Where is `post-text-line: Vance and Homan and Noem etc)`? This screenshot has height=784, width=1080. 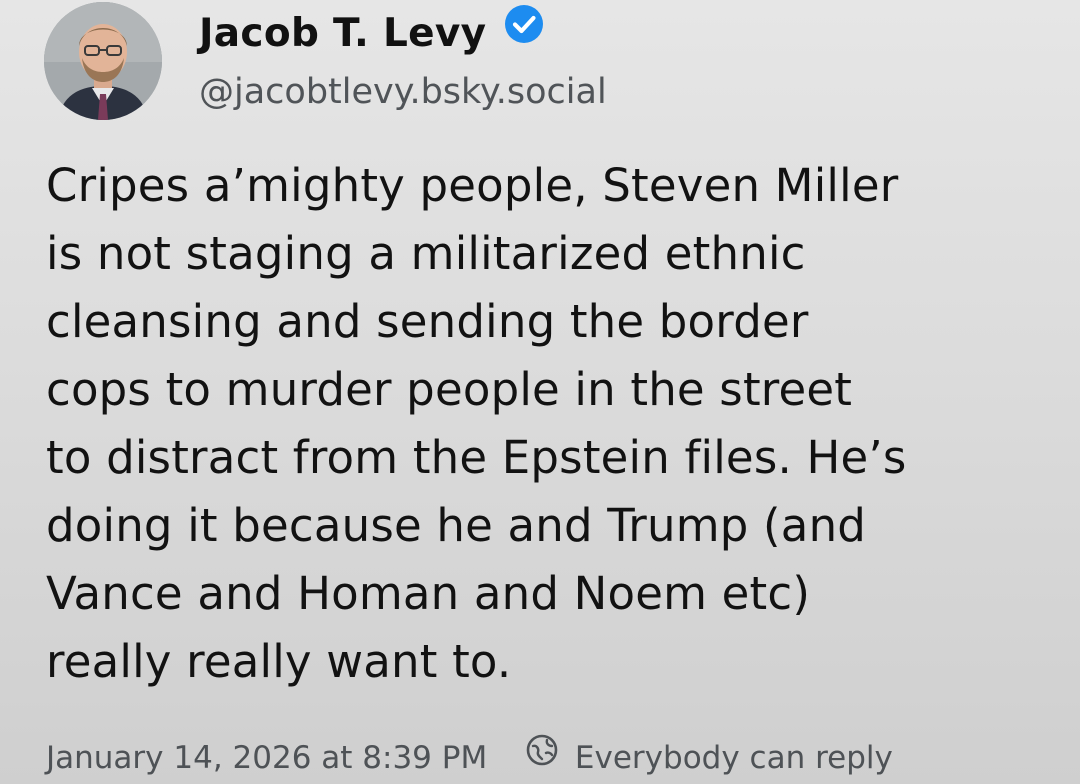
post-text-line: Vance and Homan and Noem etc) is located at coordinates (428, 593).